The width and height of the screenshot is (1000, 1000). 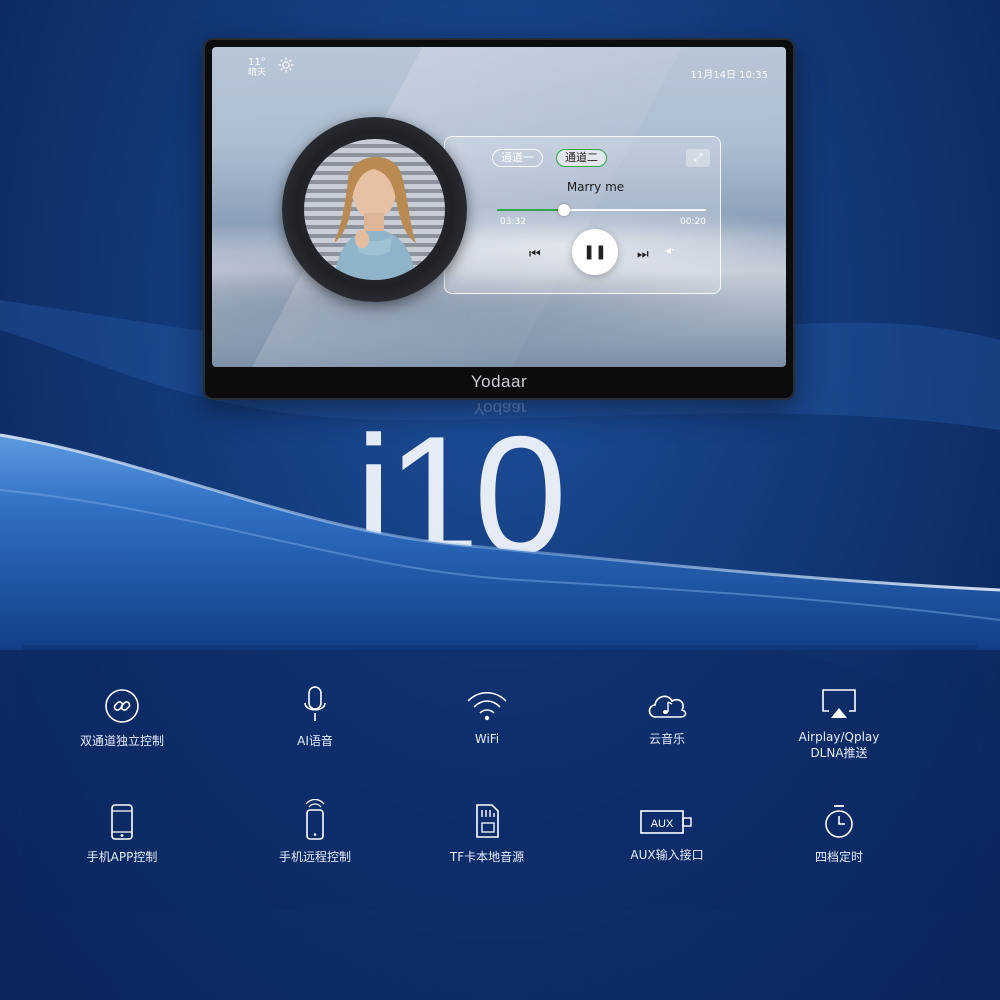 What do you see at coordinates (839, 753) in the screenshot?
I see `feature-label-line2: DLNA推送` at bounding box center [839, 753].